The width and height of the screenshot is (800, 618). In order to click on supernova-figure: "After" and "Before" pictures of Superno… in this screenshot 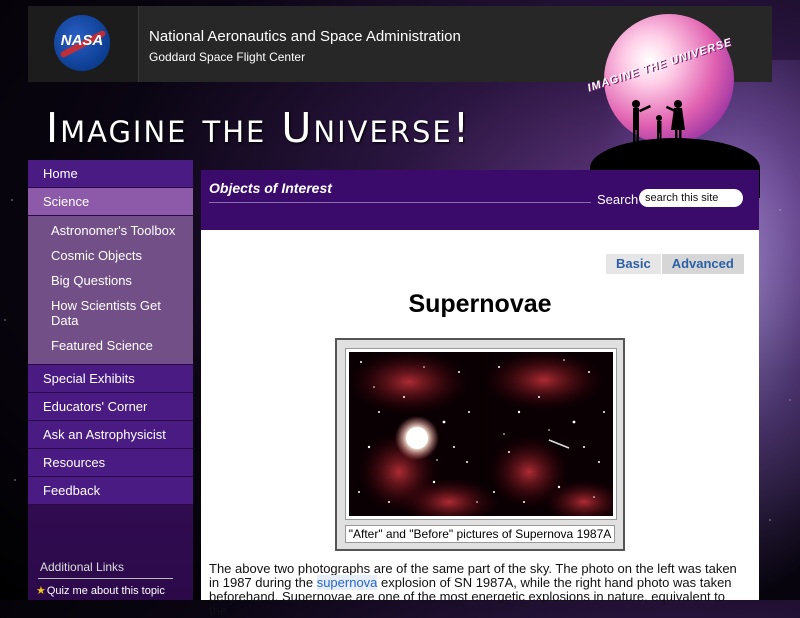, I will do `click(480, 444)`.